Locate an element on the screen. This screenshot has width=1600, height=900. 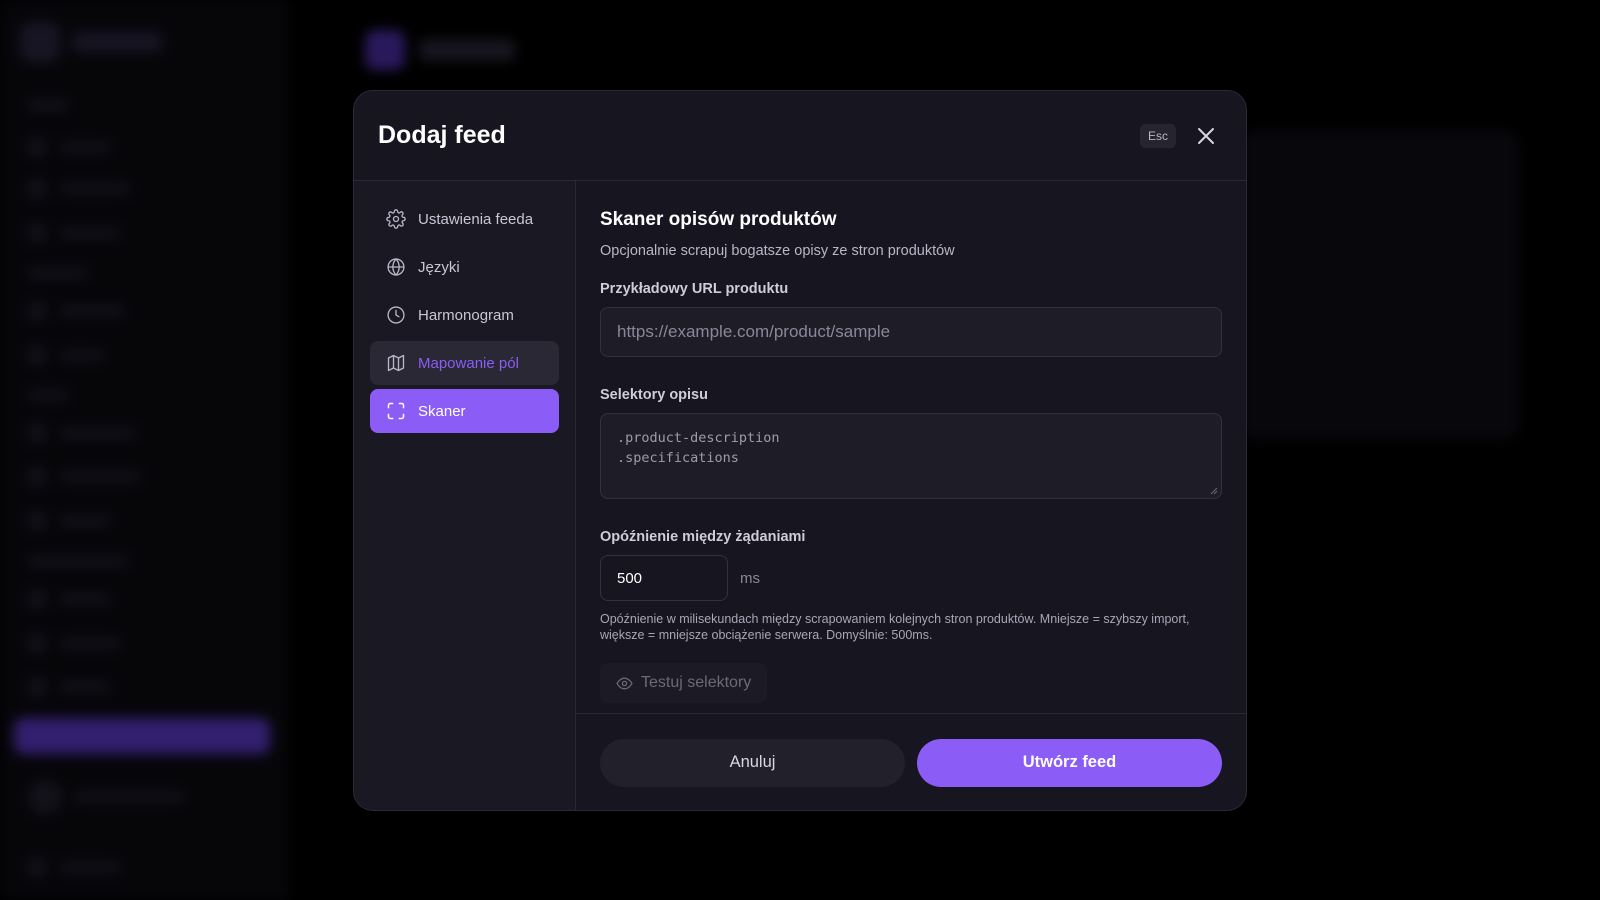
scan-icon is located at coordinates (396, 411).